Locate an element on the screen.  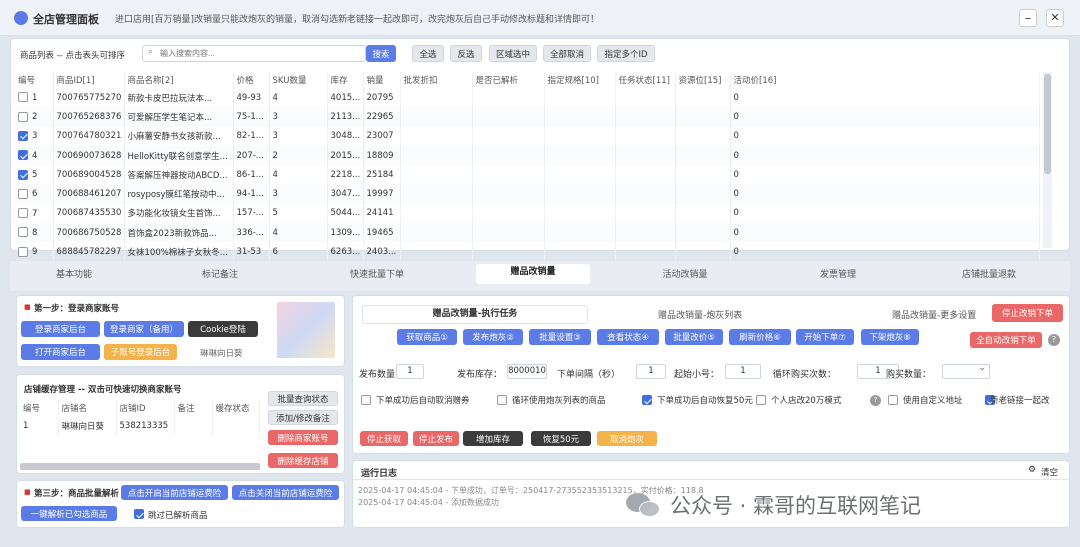
col-promo-price: 活动价[16] is located at coordinates (885, 80).